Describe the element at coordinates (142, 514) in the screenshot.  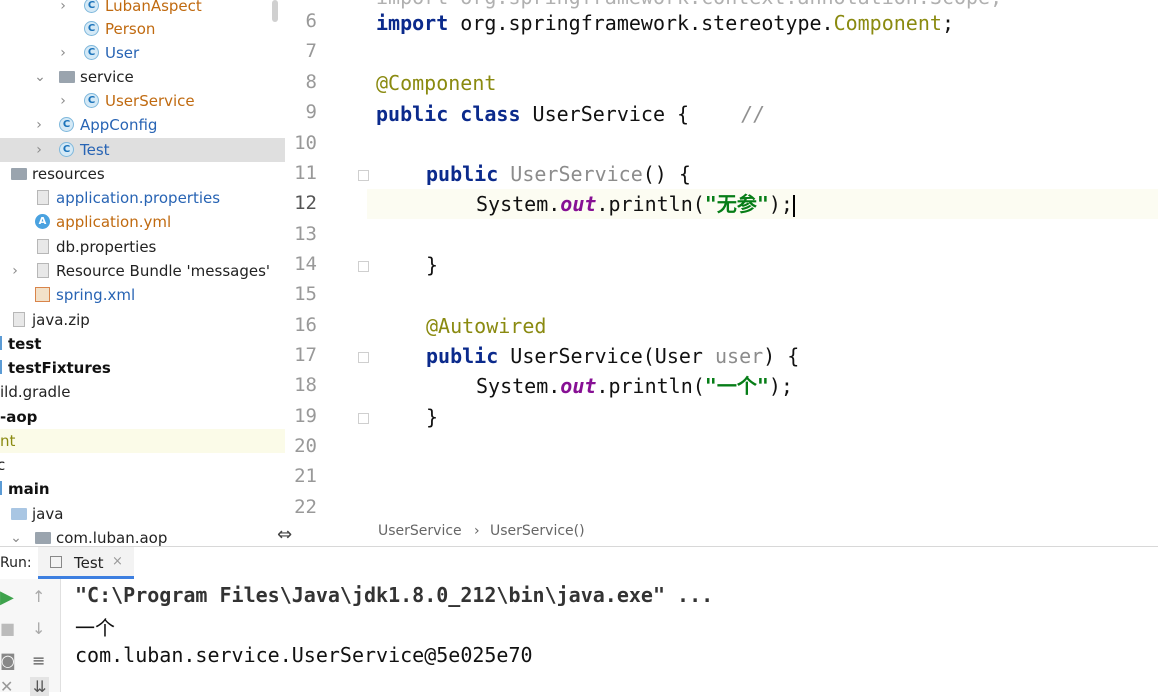
I see `tree-item-java: java` at that location.